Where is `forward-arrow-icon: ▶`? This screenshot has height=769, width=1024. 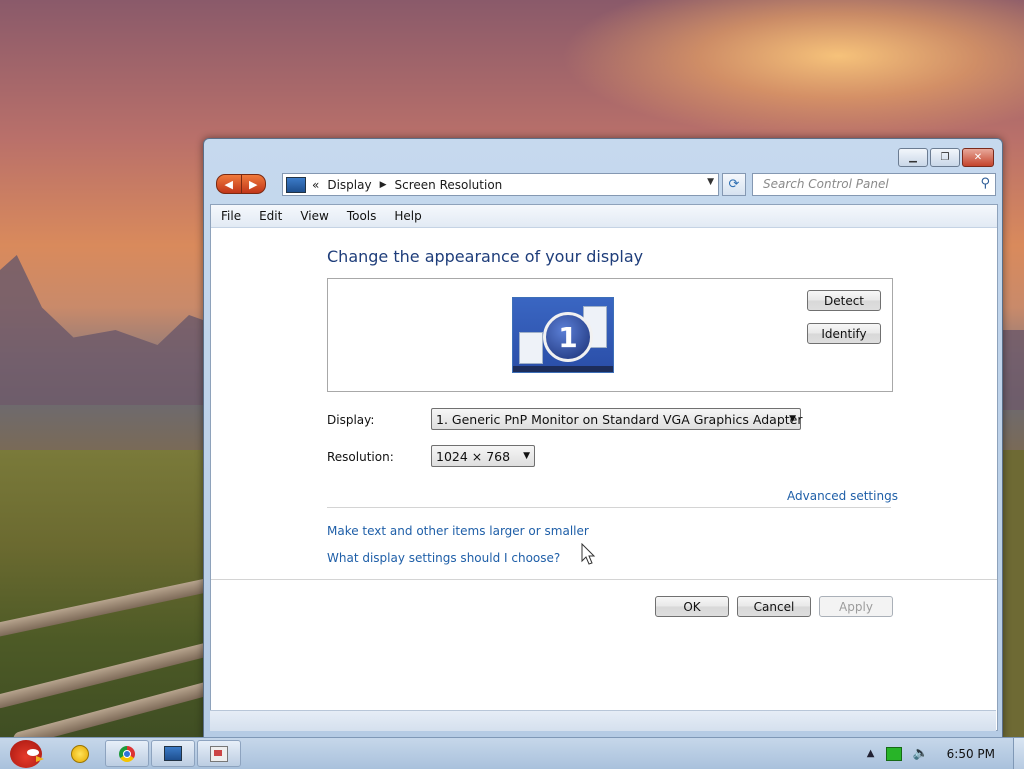 forward-arrow-icon: ▶ is located at coordinates (253, 184).